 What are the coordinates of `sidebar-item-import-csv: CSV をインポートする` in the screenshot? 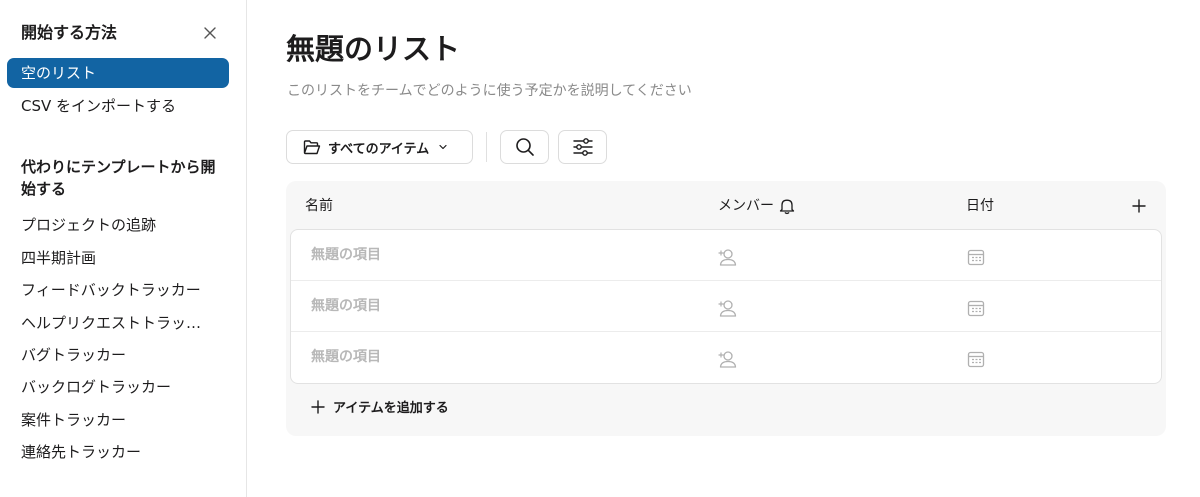 It's located at (118, 106).